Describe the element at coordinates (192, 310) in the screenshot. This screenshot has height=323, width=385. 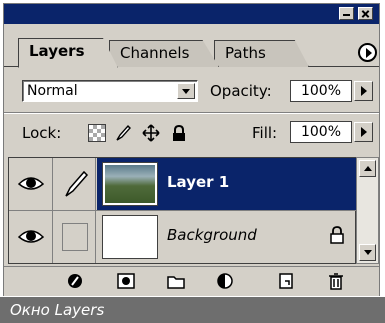
I see `figure-caption: Окно Layers` at that location.